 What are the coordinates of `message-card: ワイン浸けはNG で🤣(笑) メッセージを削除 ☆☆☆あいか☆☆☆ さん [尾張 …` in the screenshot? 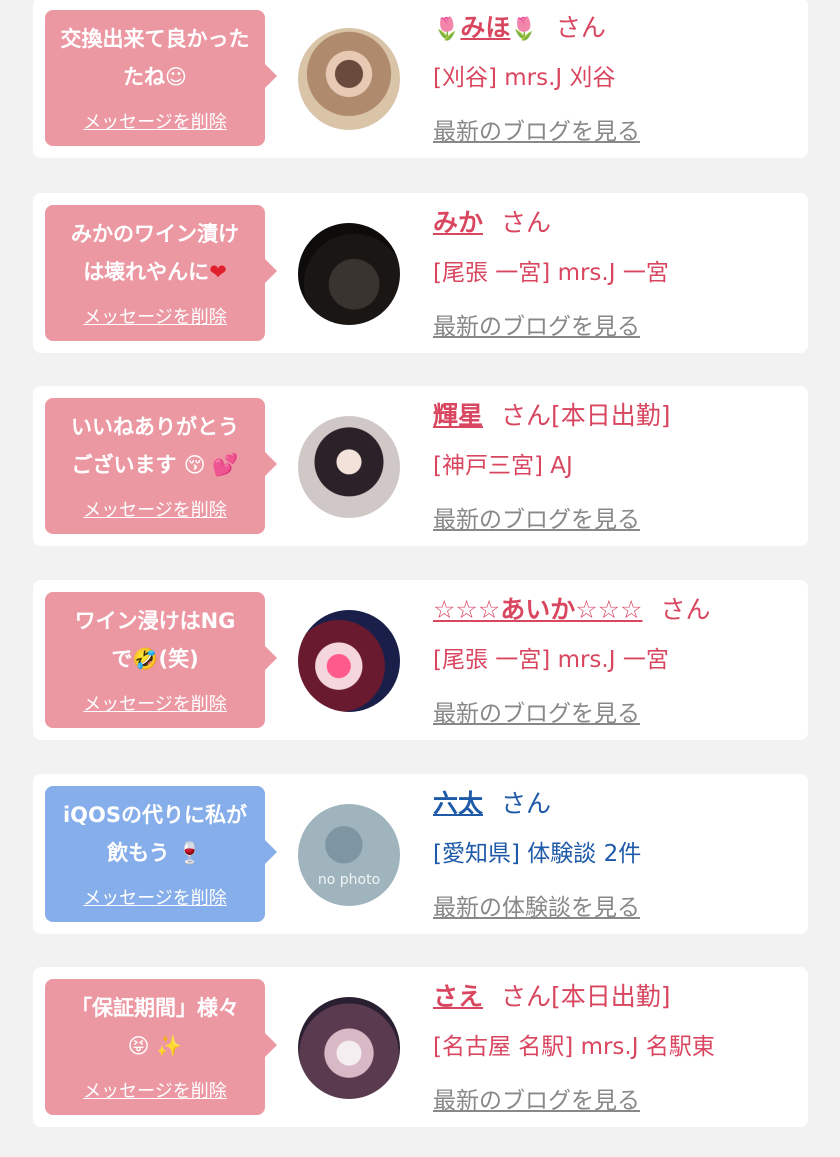 It's located at (420, 660).